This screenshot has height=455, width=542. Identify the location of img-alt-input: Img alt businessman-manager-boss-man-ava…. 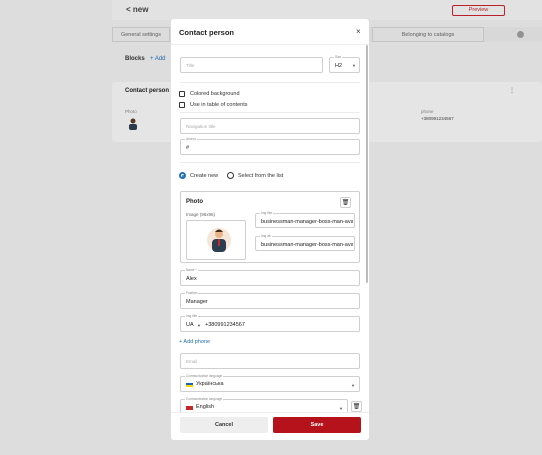
(305, 242).